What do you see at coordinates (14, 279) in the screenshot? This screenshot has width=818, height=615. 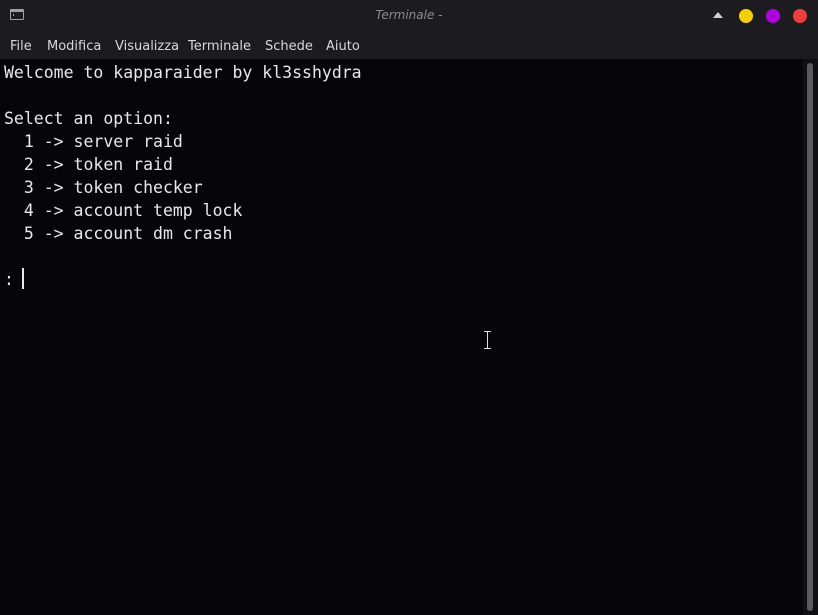 I see `terminal-prompt: :` at bounding box center [14, 279].